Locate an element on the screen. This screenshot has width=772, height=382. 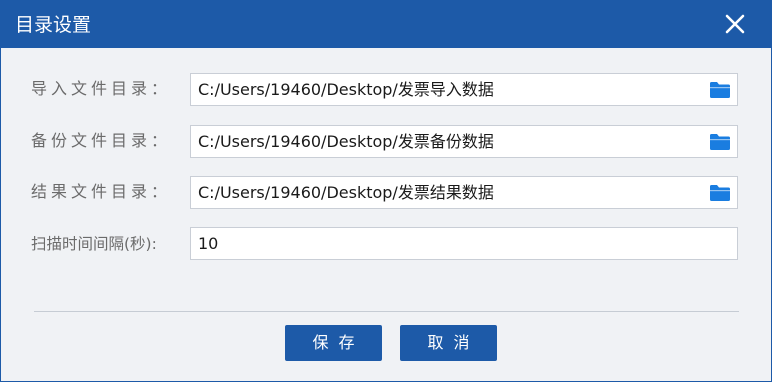
import-dir-field: C:/Users/19460/Desktop/发票导入数据 is located at coordinates (464, 89).